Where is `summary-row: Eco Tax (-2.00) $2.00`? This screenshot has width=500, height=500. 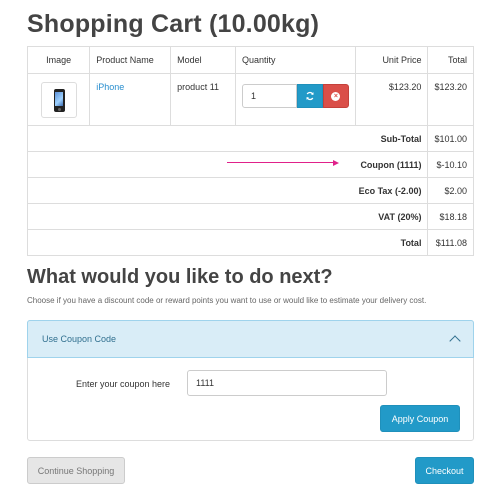
summary-row: Eco Tax (-2.00) $2.00 is located at coordinates (250, 190).